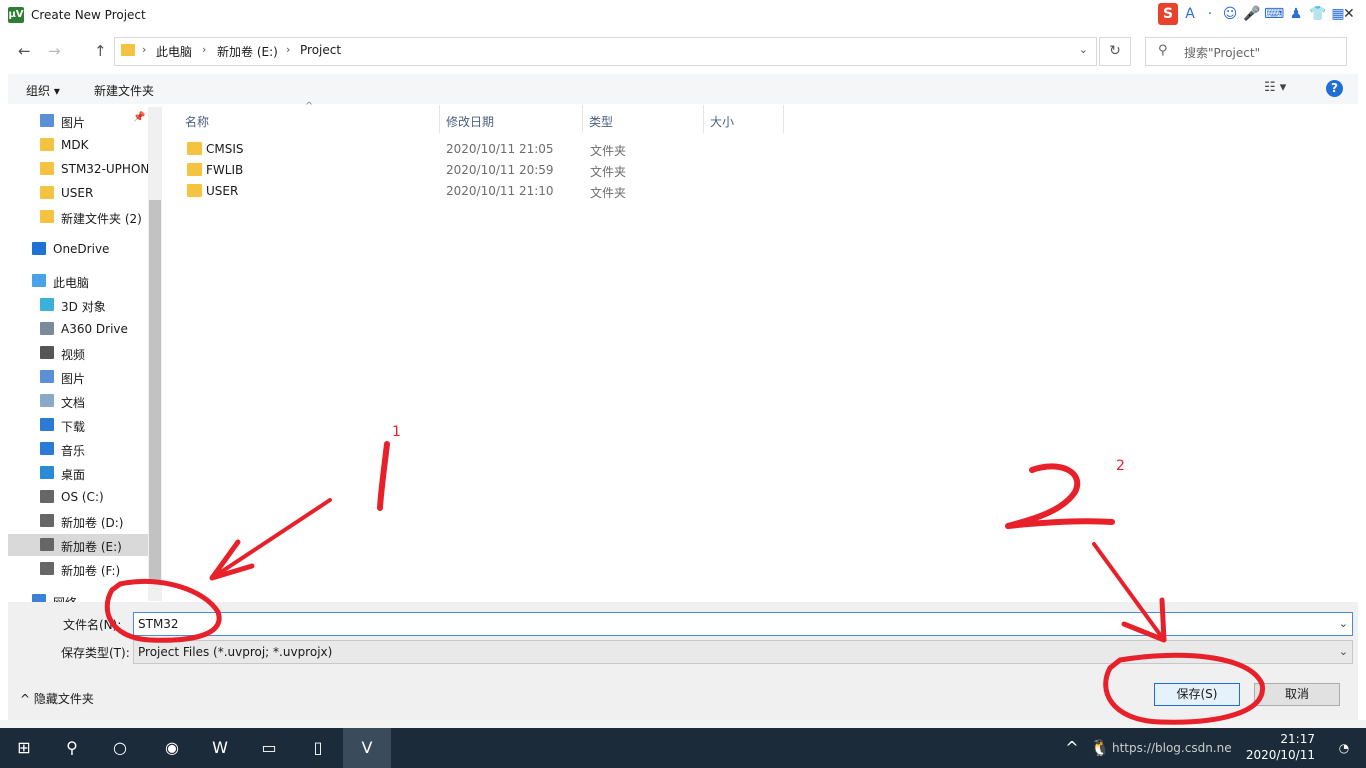  I want to click on sidebar-item: 此电脑, so click(78, 281).